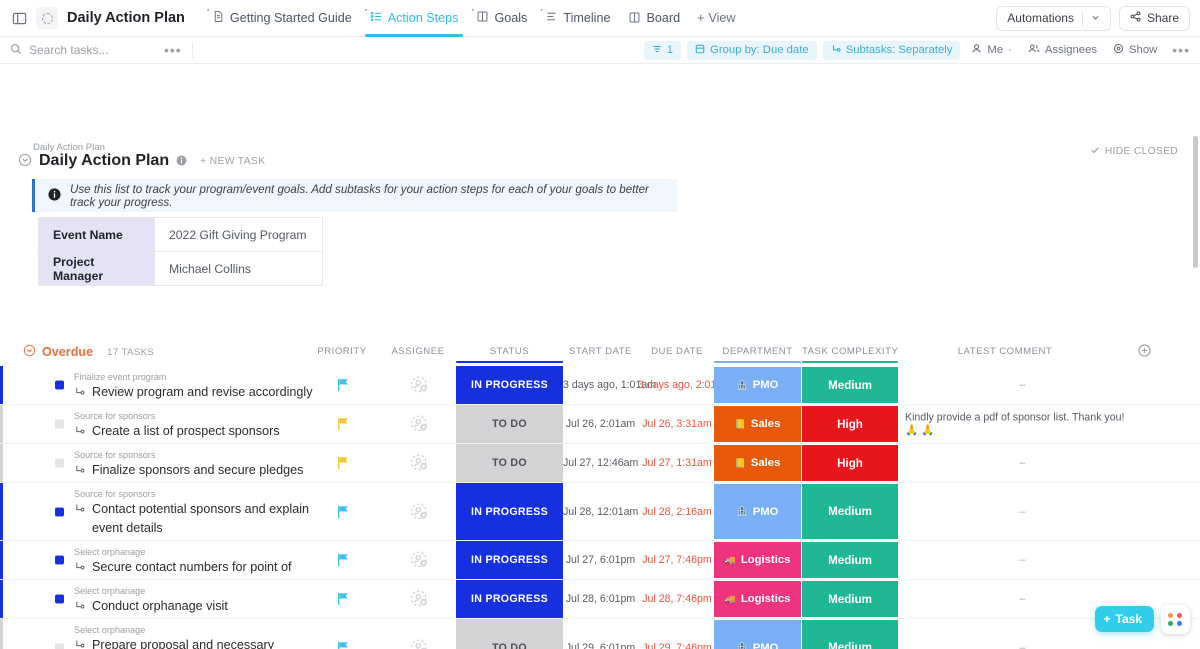  I want to click on add-column-button, so click(1144, 352).